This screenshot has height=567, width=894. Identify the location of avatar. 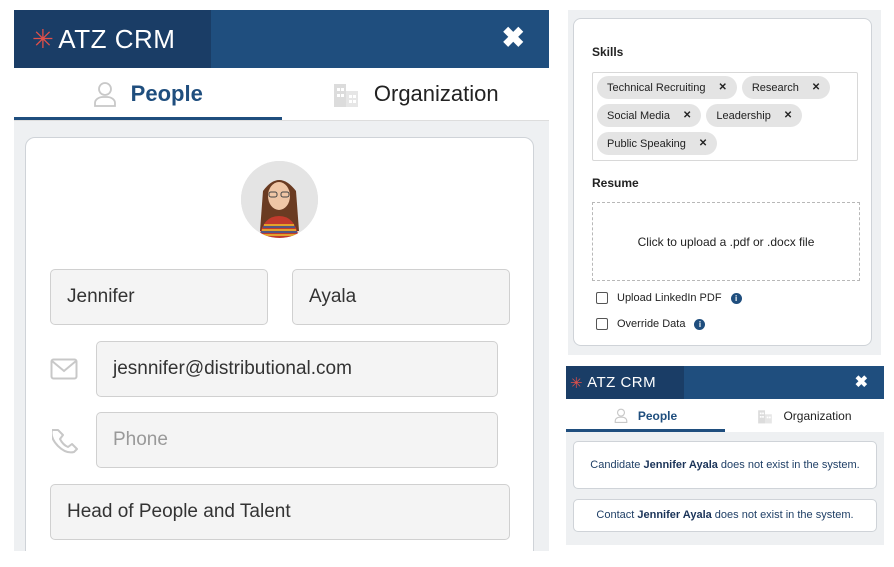
(279, 199).